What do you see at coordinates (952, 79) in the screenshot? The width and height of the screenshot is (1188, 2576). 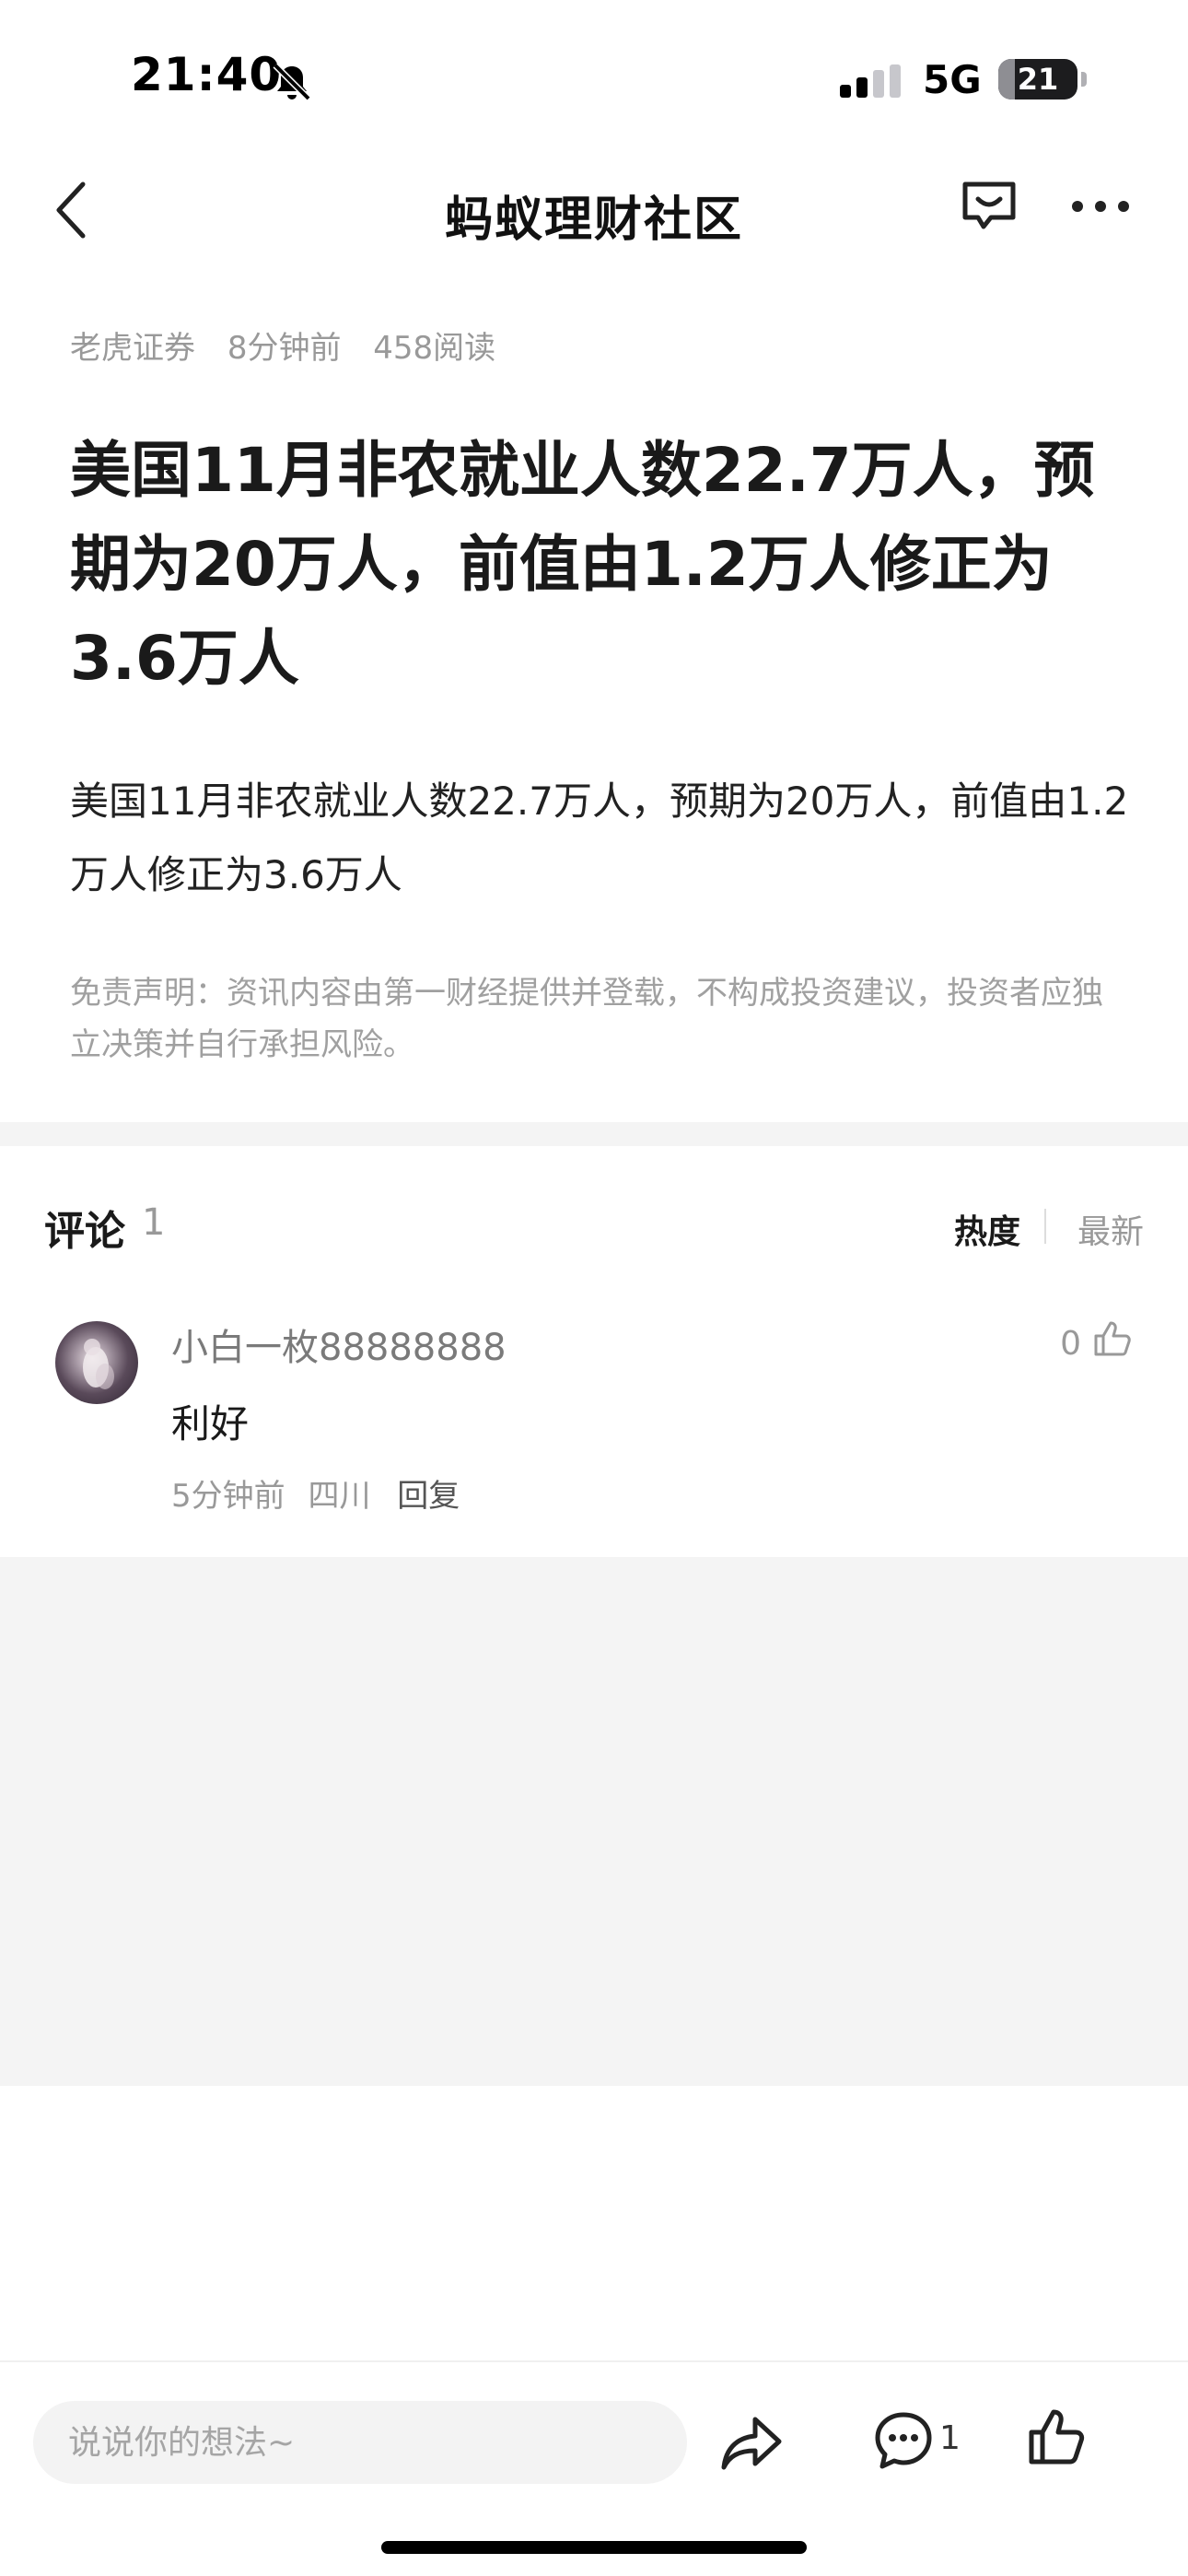 I see `network-type: 5G` at bounding box center [952, 79].